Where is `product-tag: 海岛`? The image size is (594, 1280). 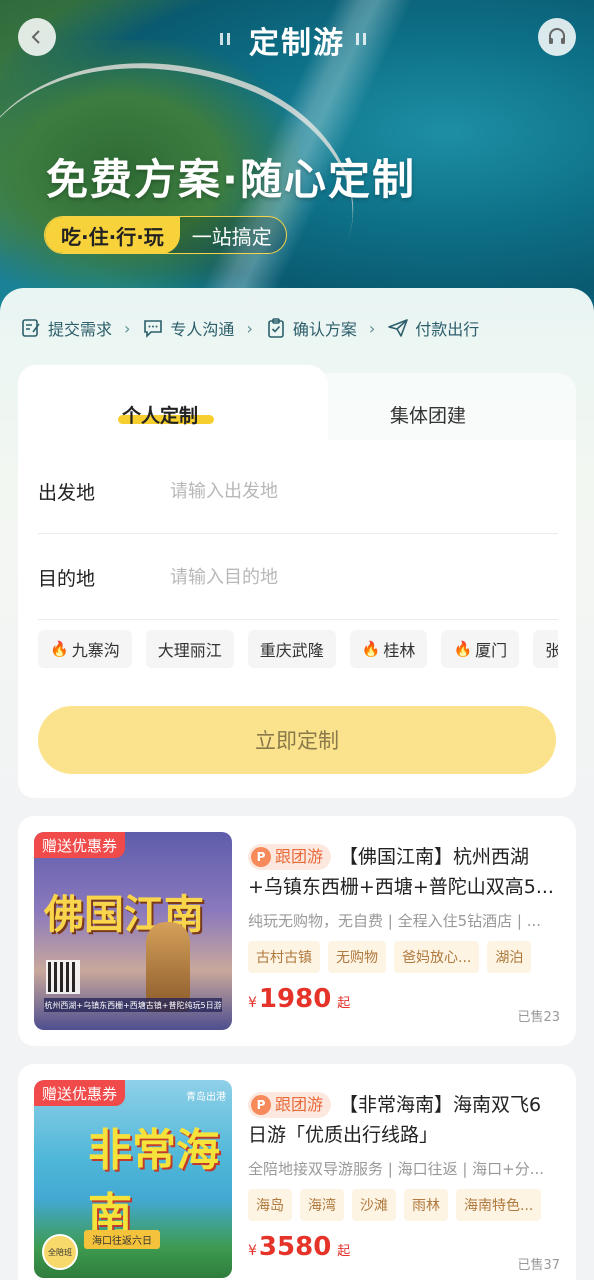 product-tag: 海岛 is located at coordinates (270, 1205).